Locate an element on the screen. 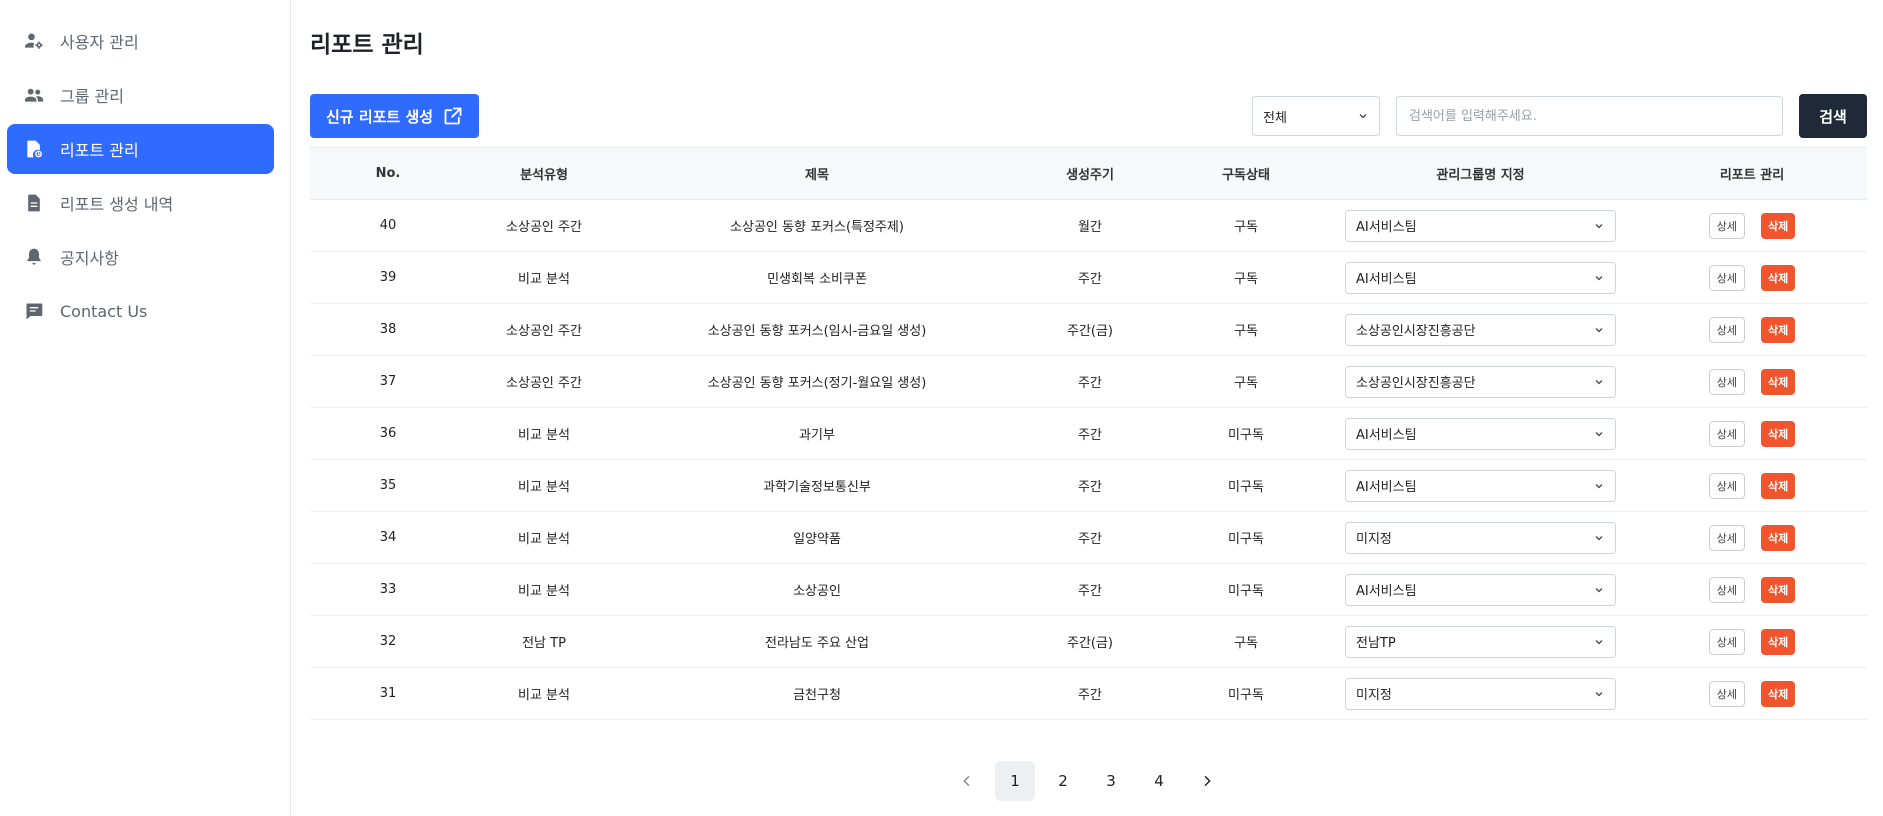 The height and width of the screenshot is (816, 1883). sidebar-item-label: 리포트 생성 내역 is located at coordinates (117, 204).